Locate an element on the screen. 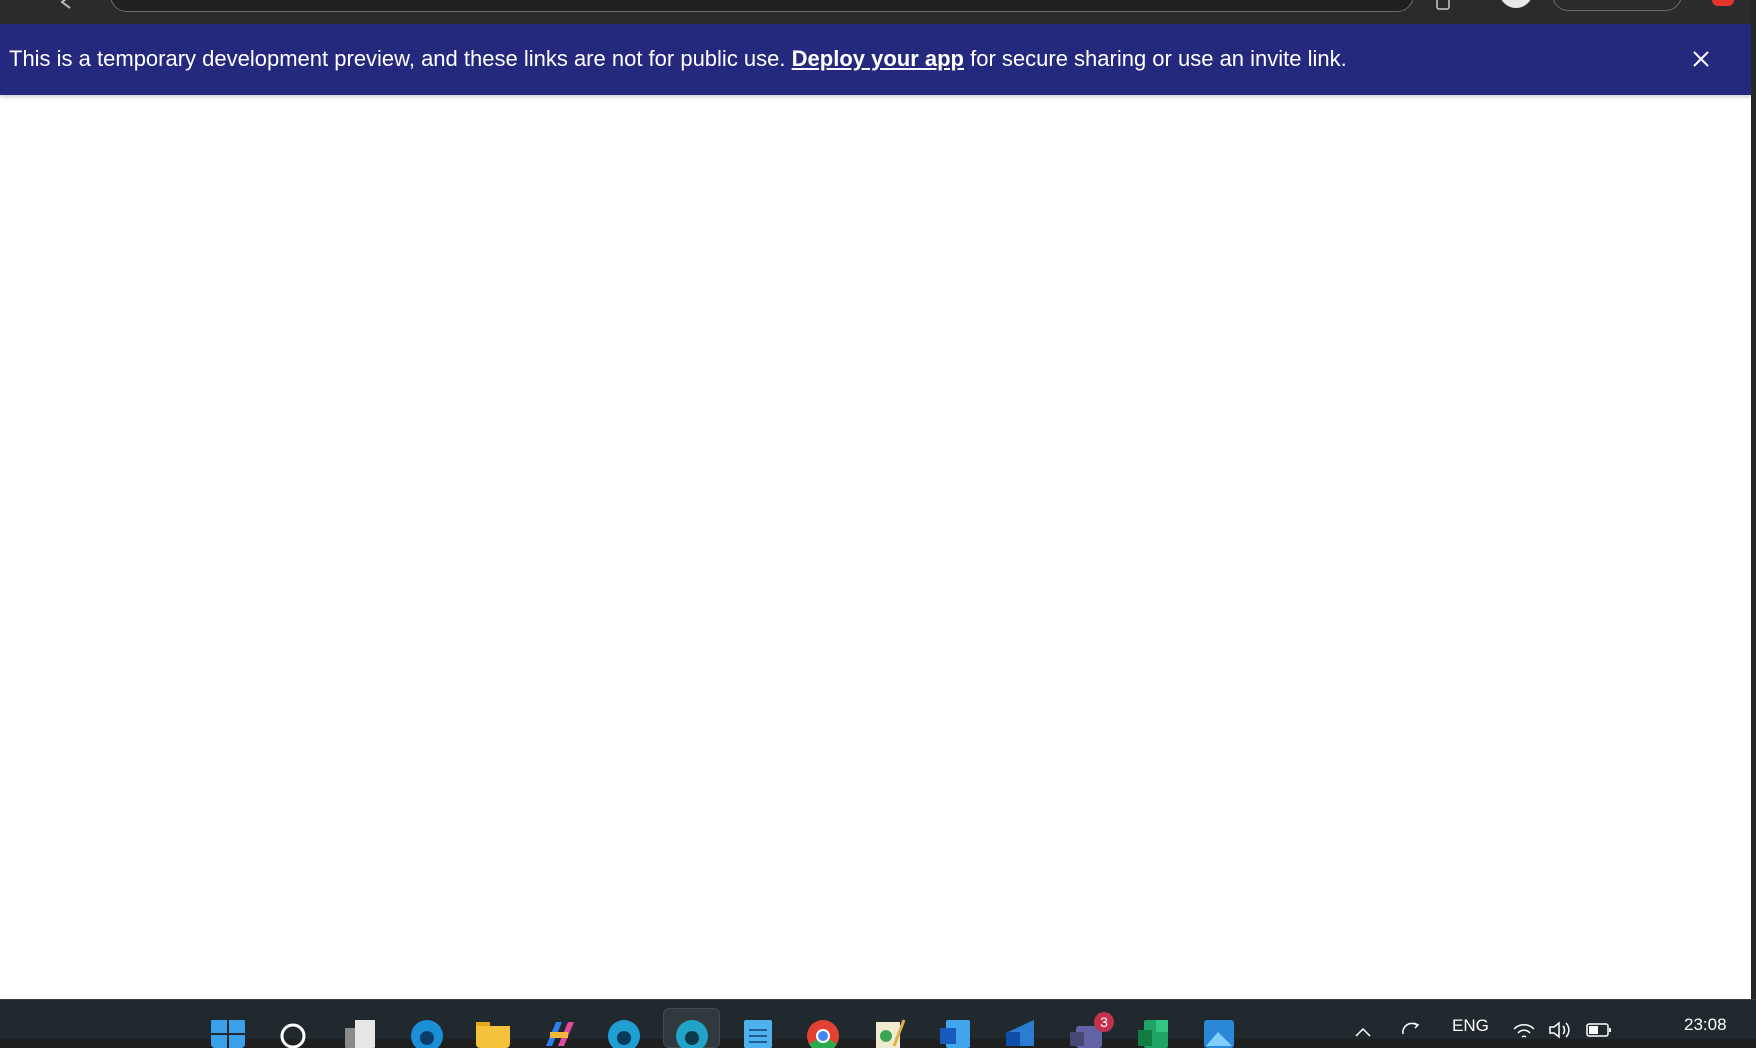 The width and height of the screenshot is (1756, 1048). file-explorer-icon is located at coordinates (493, 1033).